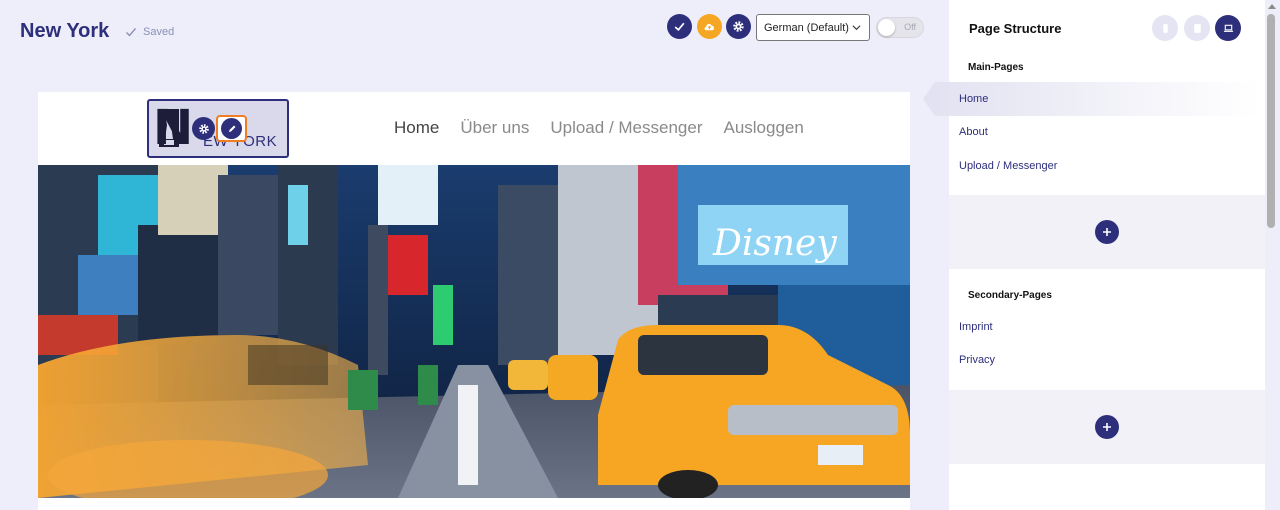 The image size is (1280, 510). I want to click on page-item-imprint: Imprint, so click(976, 327).